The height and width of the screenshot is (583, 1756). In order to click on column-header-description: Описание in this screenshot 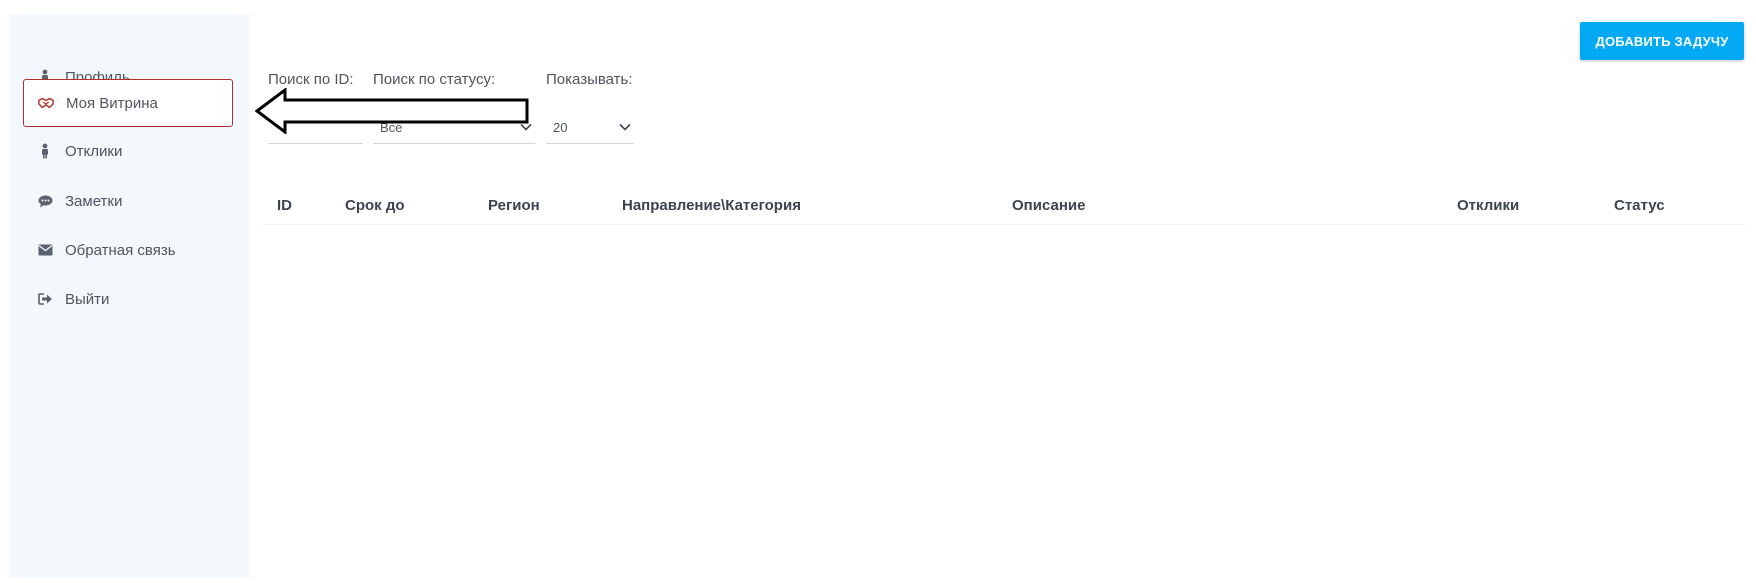, I will do `click(1048, 205)`.